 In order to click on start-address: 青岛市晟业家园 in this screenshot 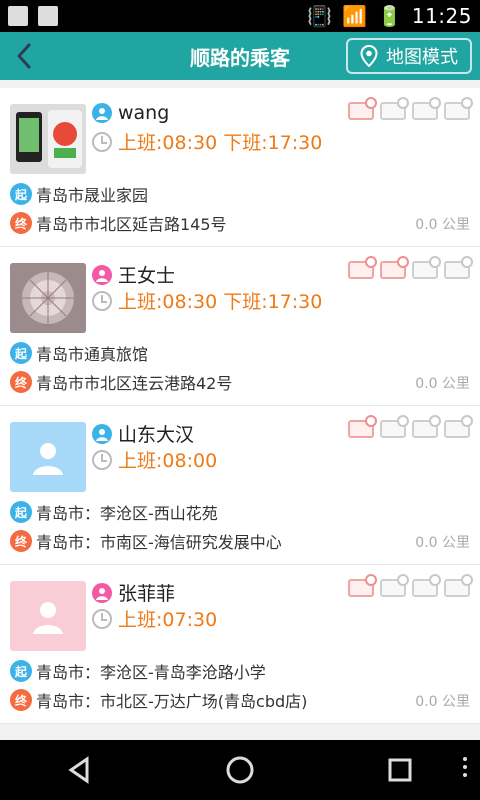, I will do `click(92, 195)`.